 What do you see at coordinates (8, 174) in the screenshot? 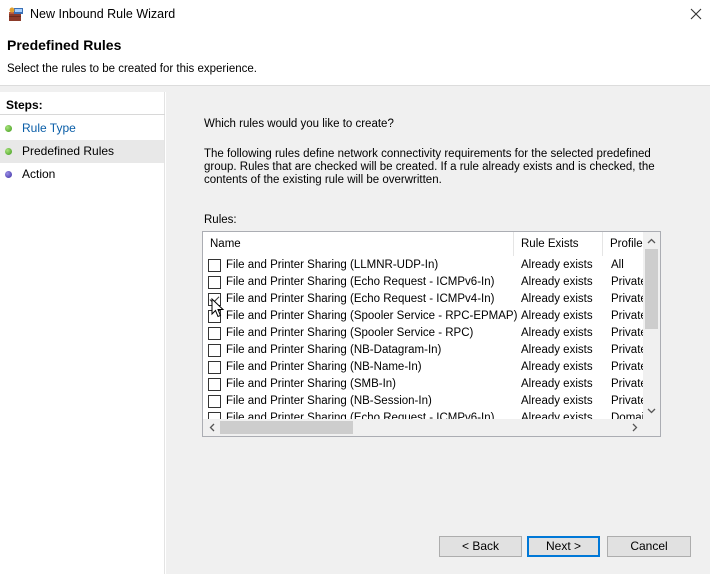
I see `step-pending-icon` at bounding box center [8, 174].